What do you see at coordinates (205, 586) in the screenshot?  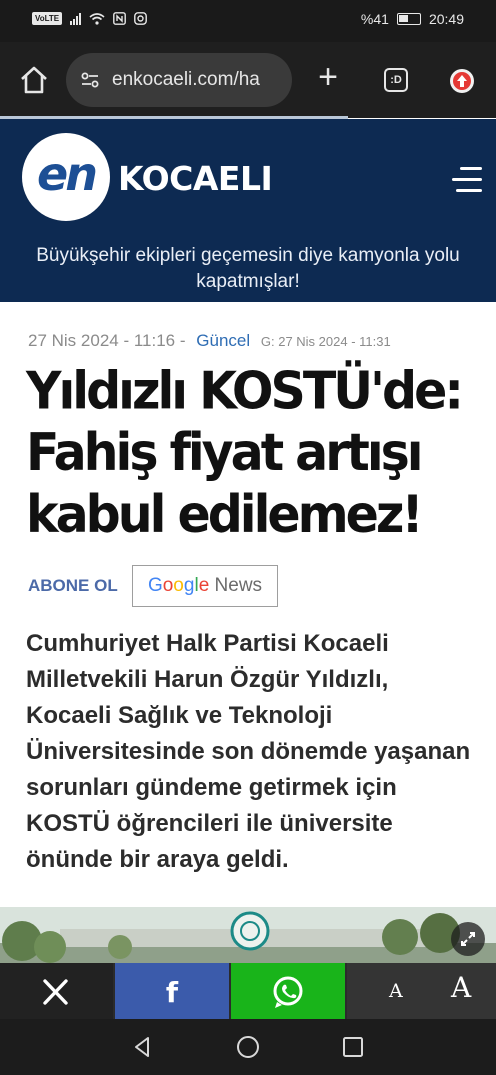 I see `google-news-button: Google News` at bounding box center [205, 586].